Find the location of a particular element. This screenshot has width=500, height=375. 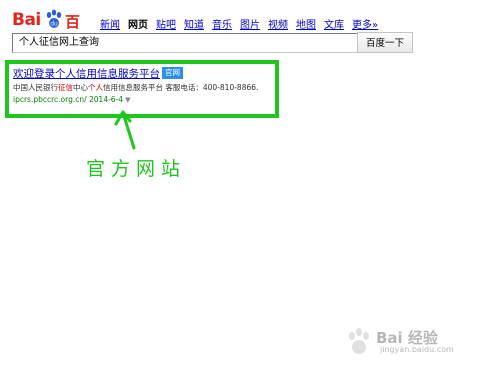

abstract-post: 信用信息服务平台 客服电话：400-810-8866. is located at coordinates (181, 87).